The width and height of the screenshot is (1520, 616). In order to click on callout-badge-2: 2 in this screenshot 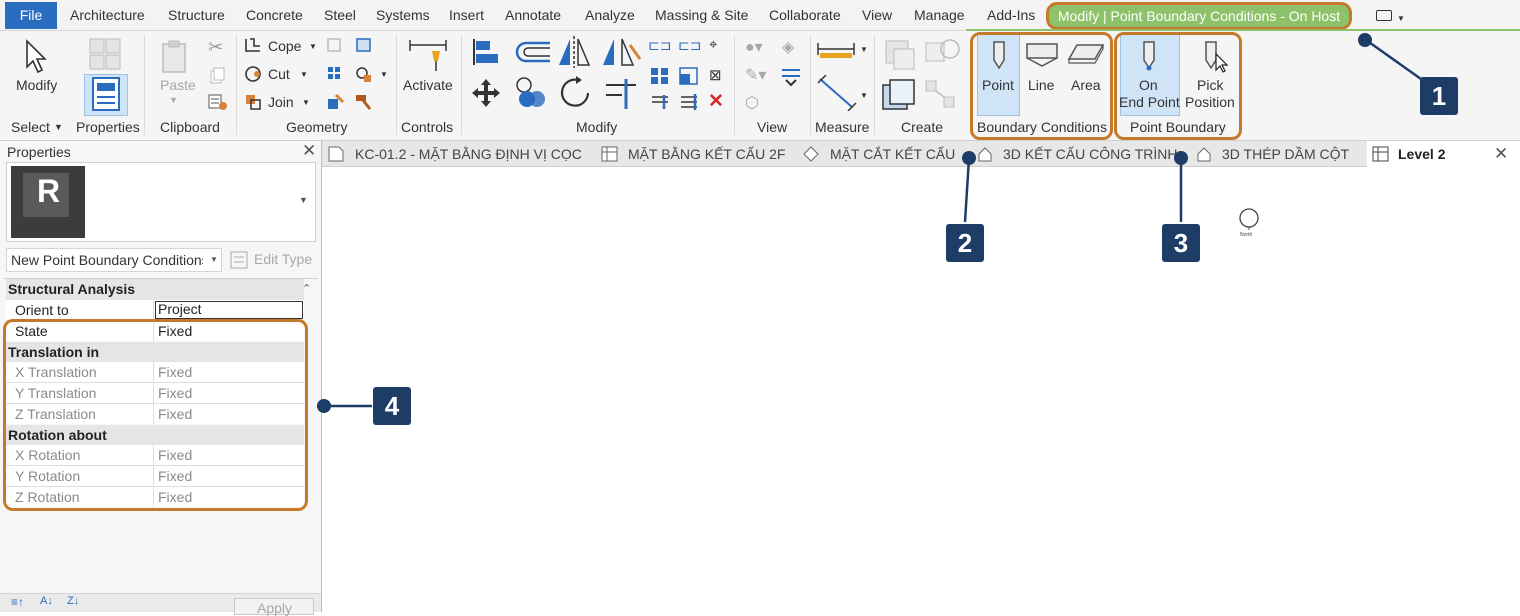, I will do `click(965, 243)`.